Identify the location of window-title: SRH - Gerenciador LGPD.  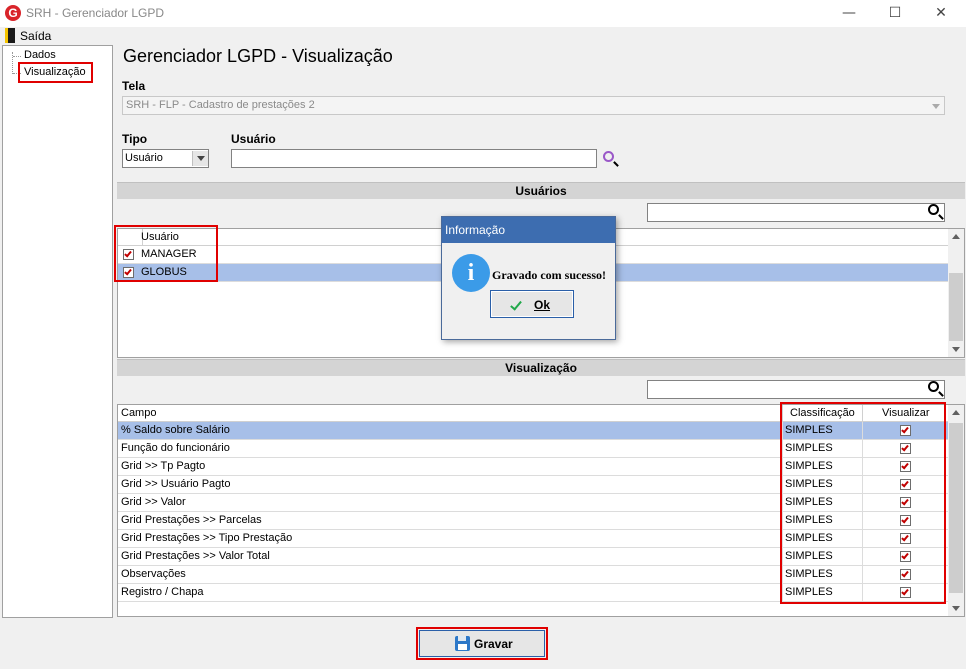
(95, 13).